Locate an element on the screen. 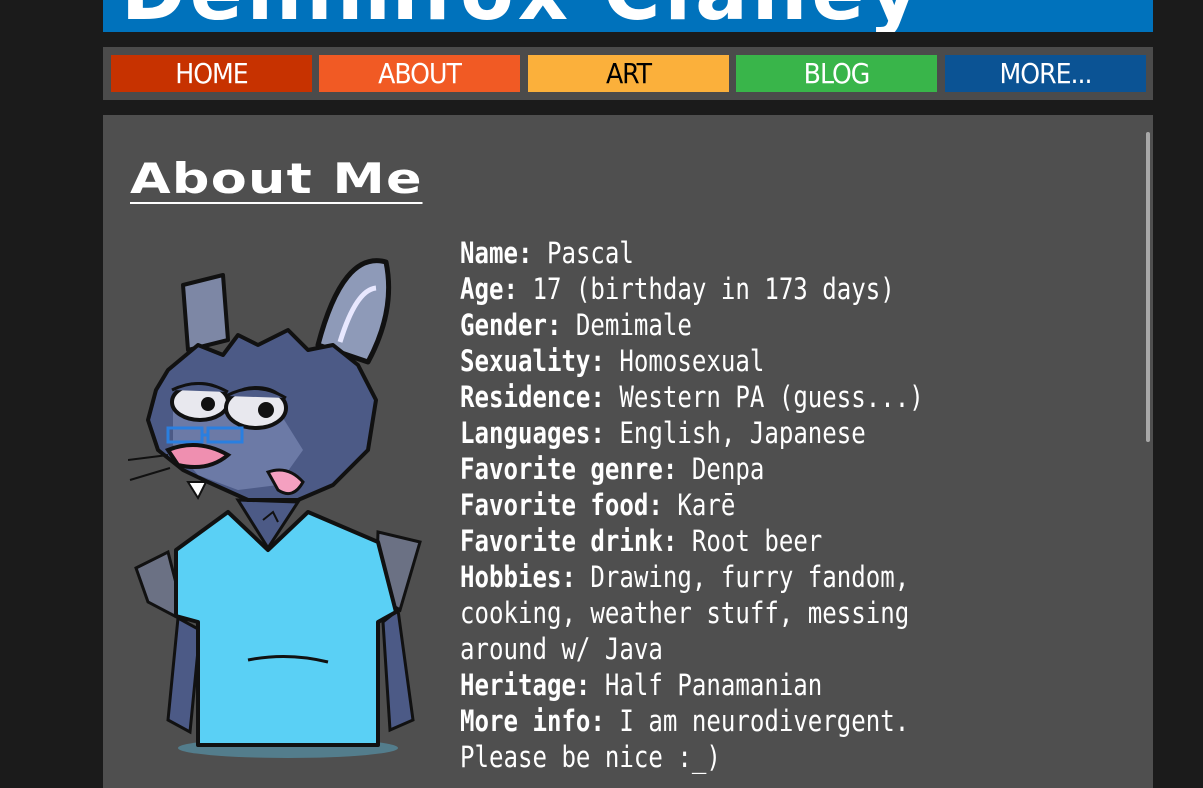 The width and height of the screenshot is (1203, 788). info-row-name: Name: Pascal is located at coordinates (713, 253).